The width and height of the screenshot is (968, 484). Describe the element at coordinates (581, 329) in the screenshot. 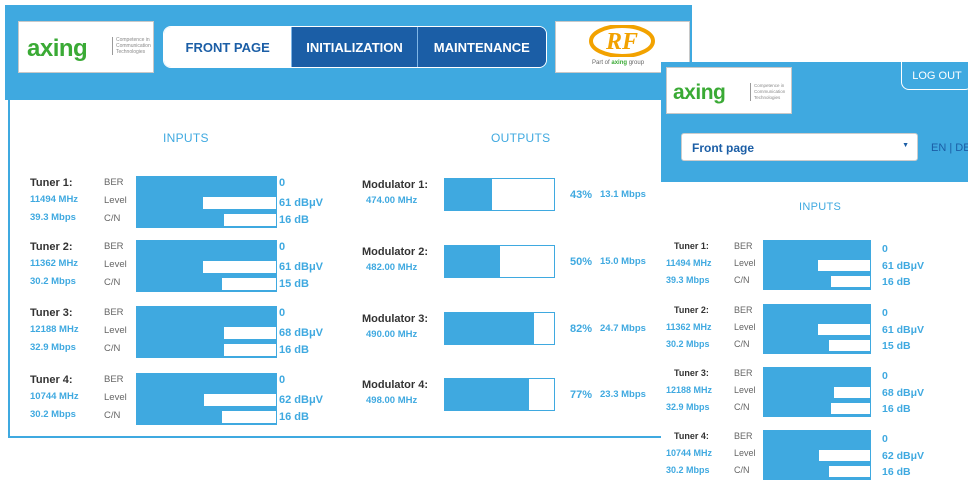

I see `modulator-percent: 82%` at that location.